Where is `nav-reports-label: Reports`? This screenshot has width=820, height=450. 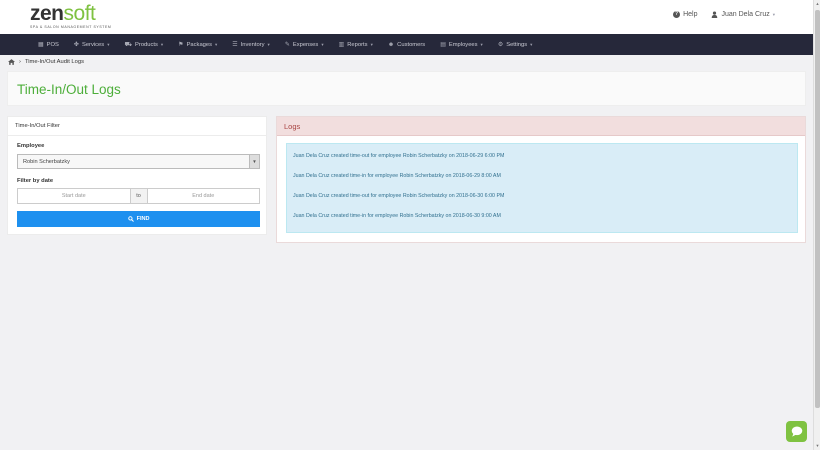 nav-reports-label: Reports is located at coordinates (357, 44).